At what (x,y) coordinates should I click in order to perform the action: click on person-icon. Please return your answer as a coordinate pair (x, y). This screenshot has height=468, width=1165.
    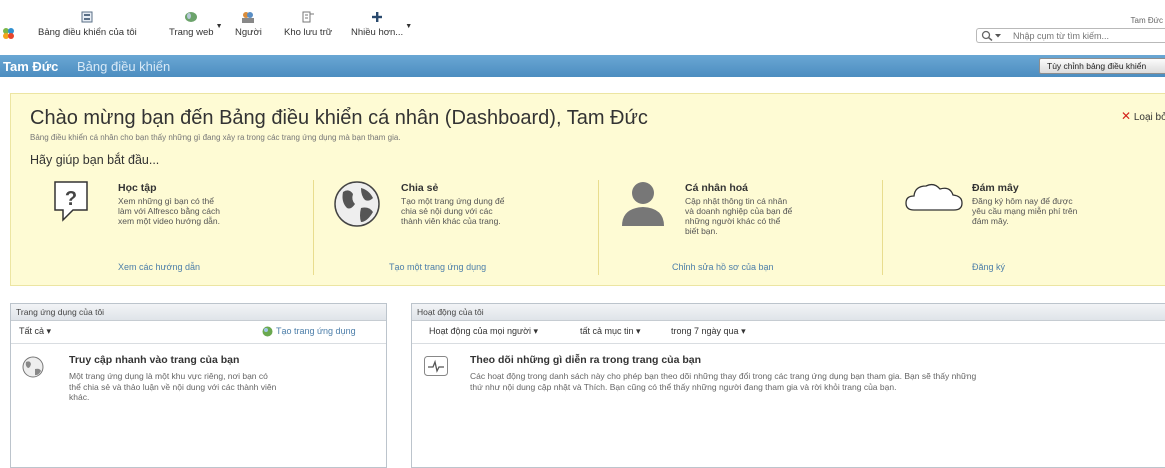
    Looking at the image, I should click on (643, 204).